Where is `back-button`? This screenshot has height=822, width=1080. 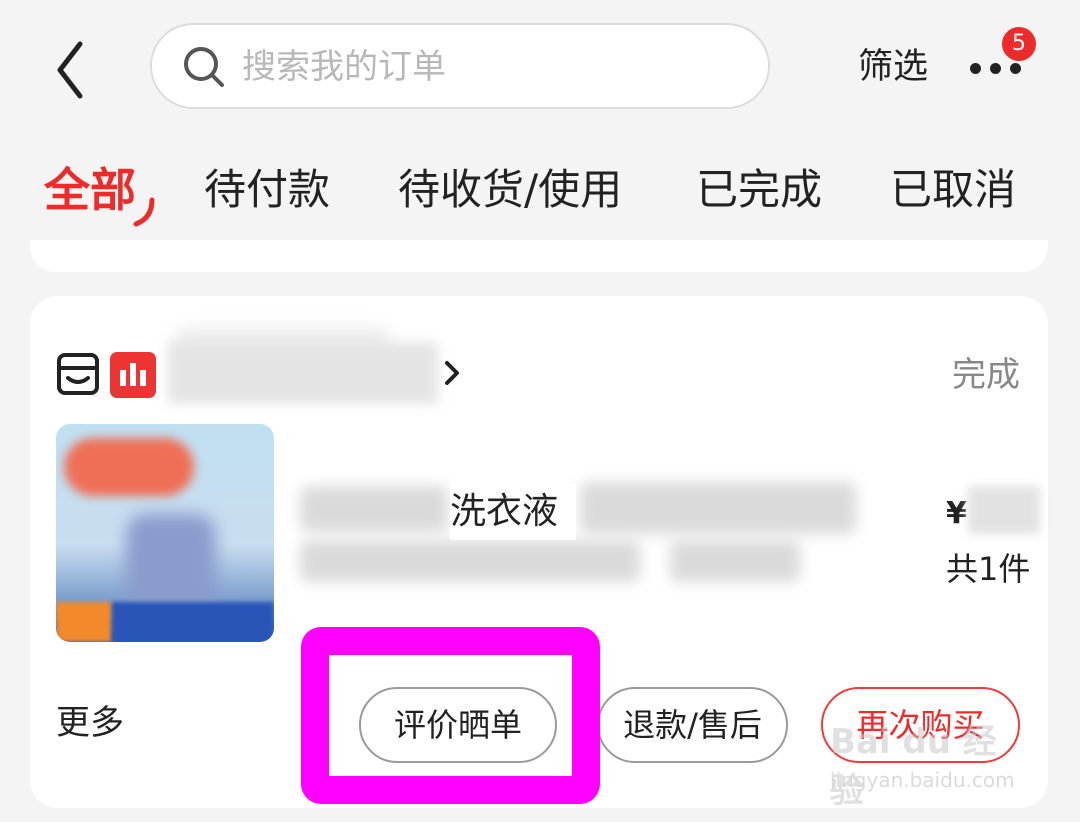
back-button is located at coordinates (75, 70).